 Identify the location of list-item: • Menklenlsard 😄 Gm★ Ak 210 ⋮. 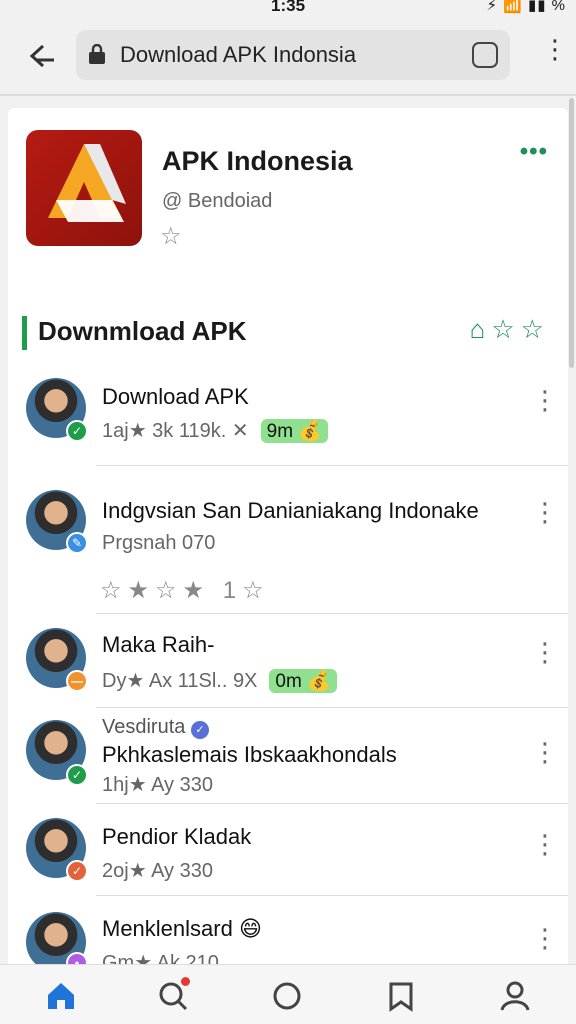
(288, 932).